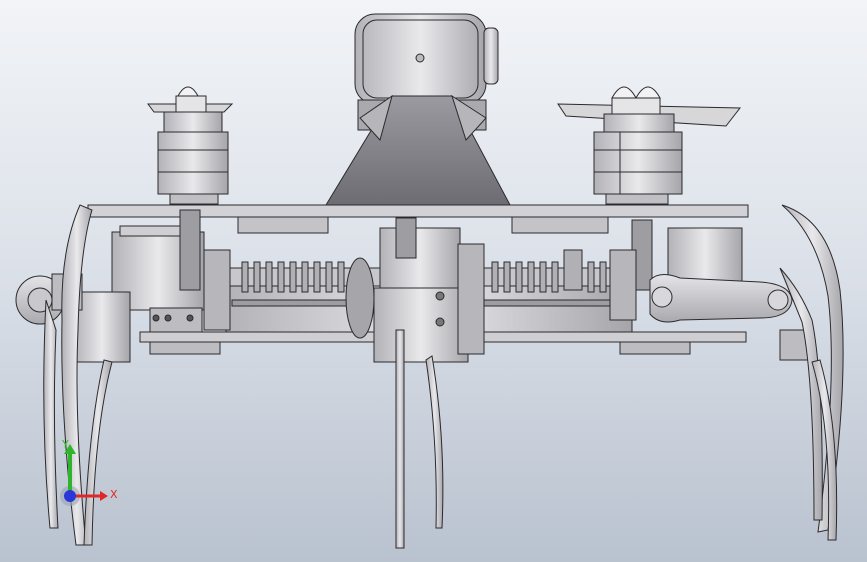 The height and width of the screenshot is (562, 867). I want to click on camera-gimbal, so click(418, 109).